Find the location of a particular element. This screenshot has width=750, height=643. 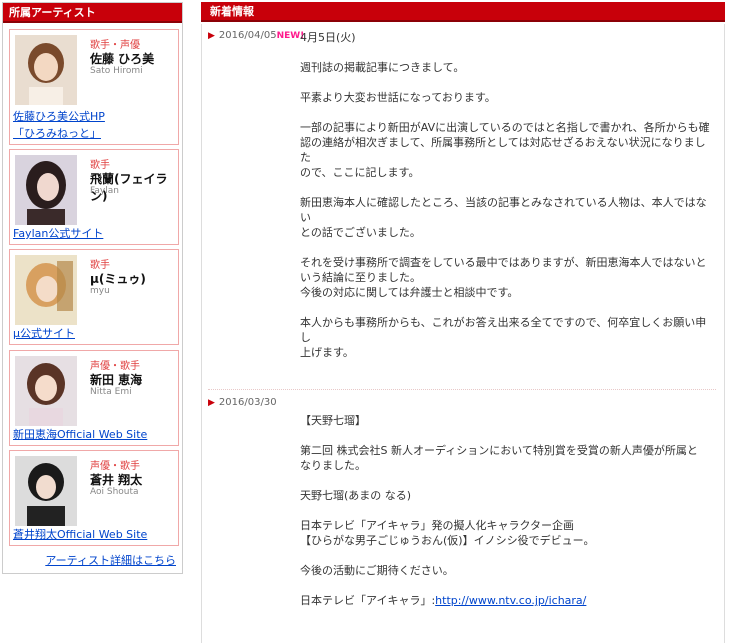

news-line: 上げます。 is located at coordinates (327, 352).